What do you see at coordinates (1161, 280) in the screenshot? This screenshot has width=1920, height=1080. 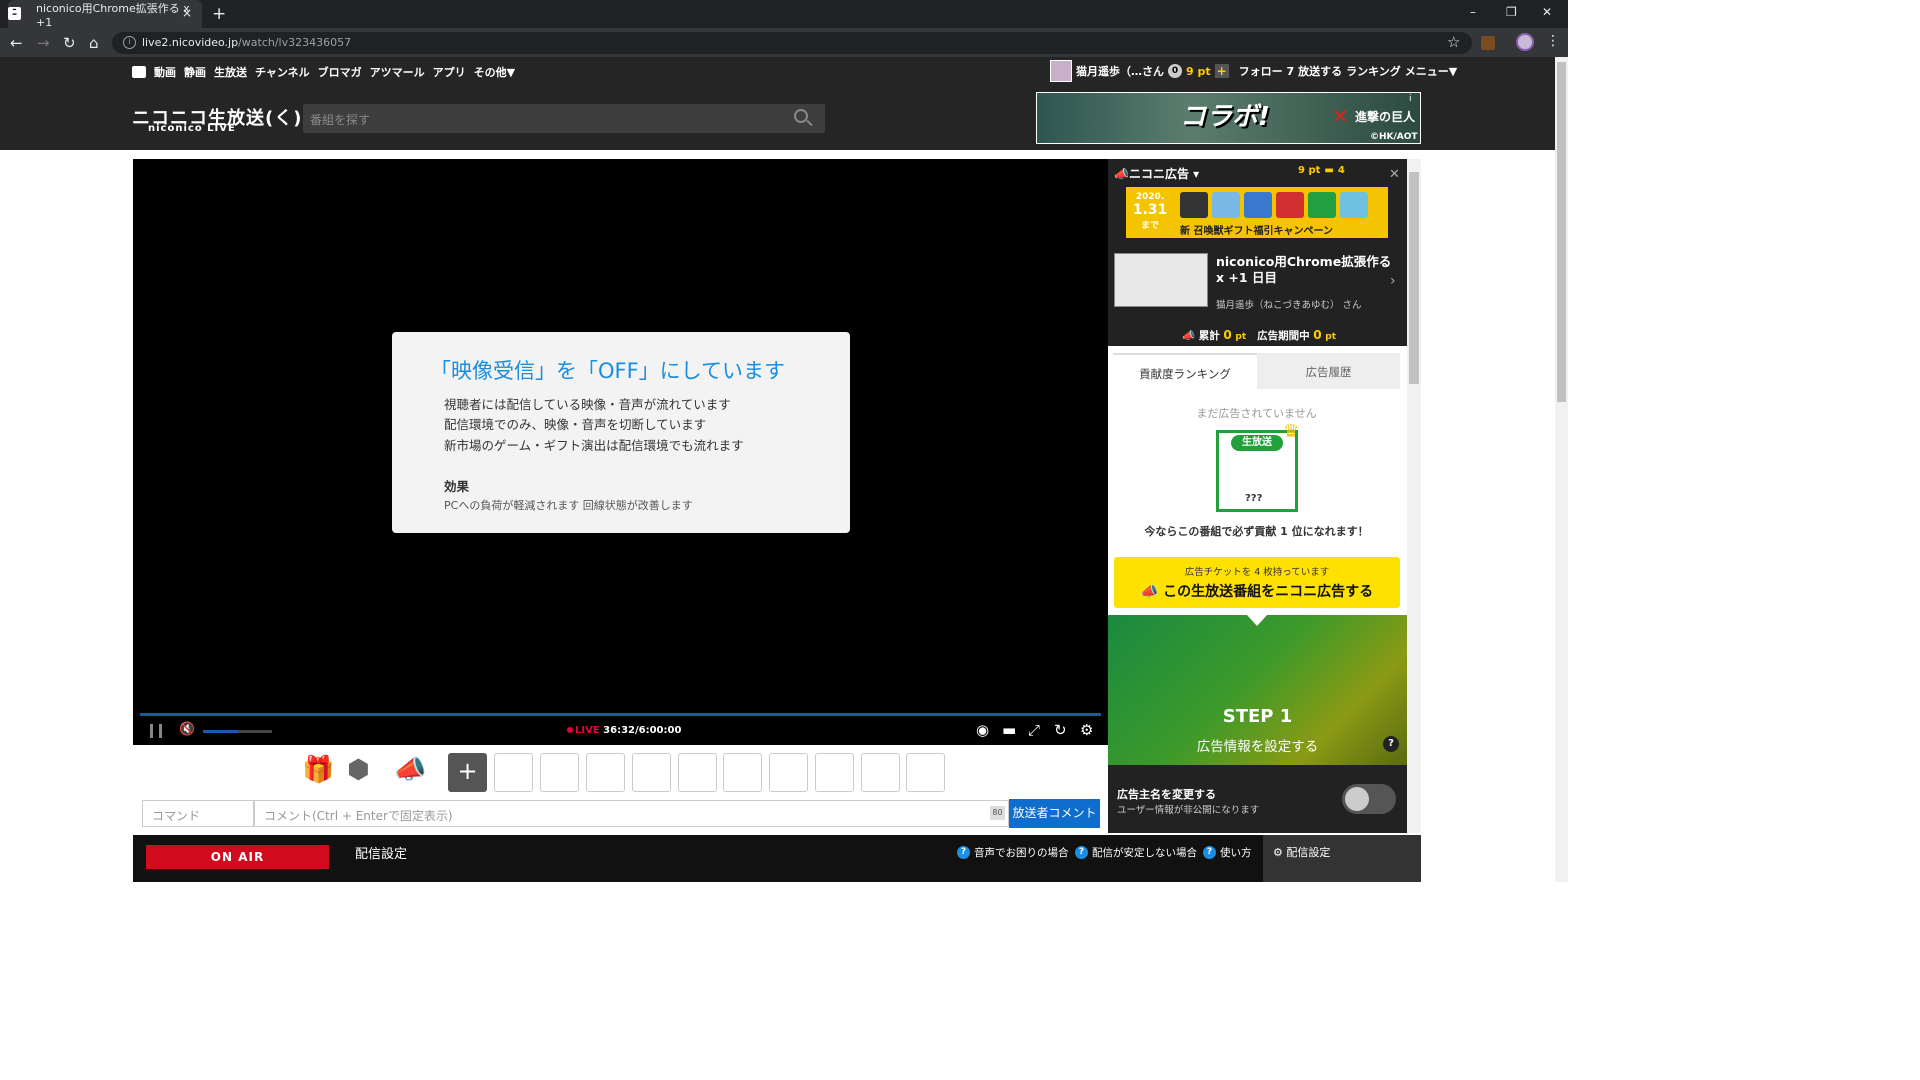 I see `program-thumbnail` at bounding box center [1161, 280].